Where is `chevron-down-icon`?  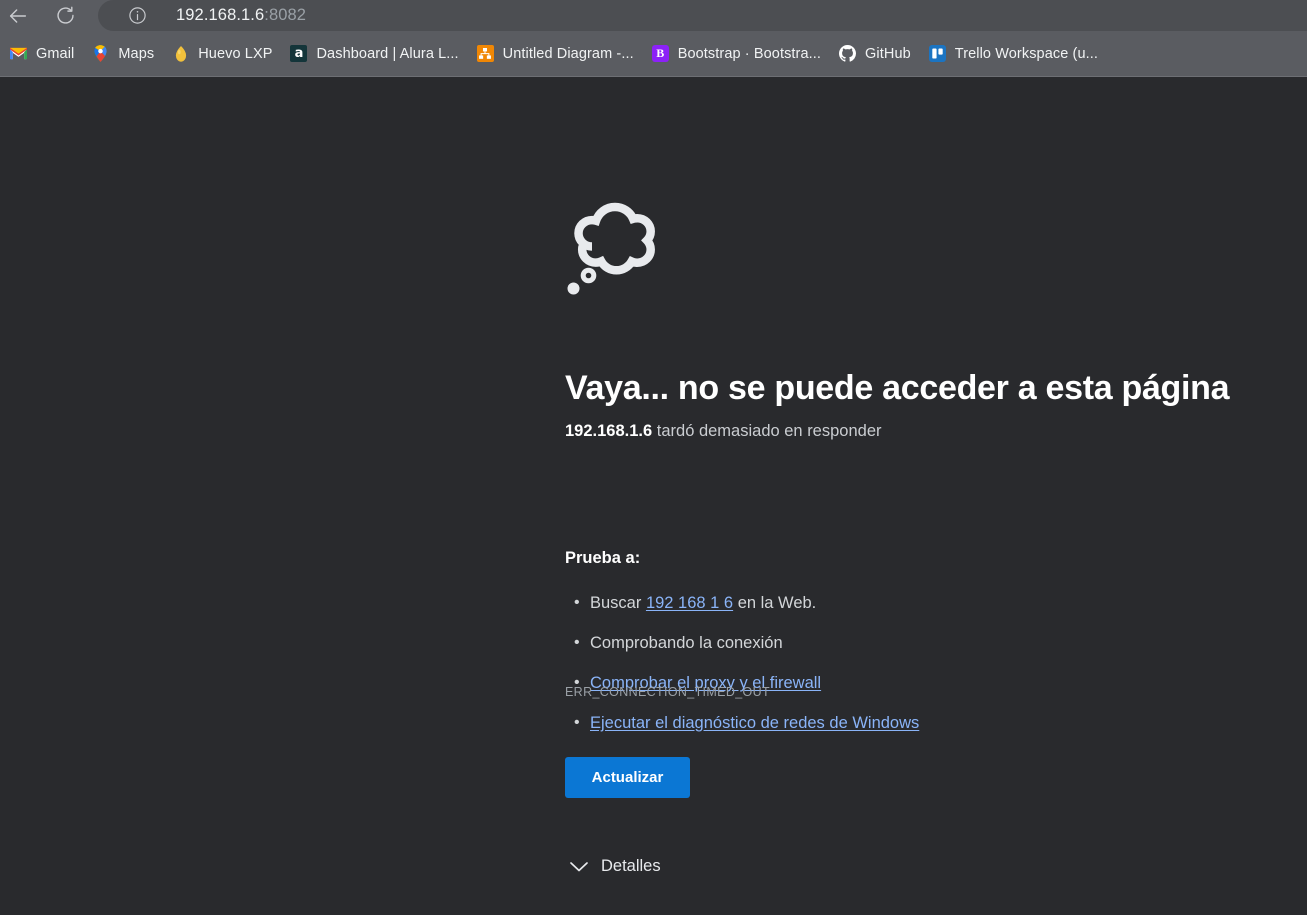
chevron-down-icon is located at coordinates (579, 866).